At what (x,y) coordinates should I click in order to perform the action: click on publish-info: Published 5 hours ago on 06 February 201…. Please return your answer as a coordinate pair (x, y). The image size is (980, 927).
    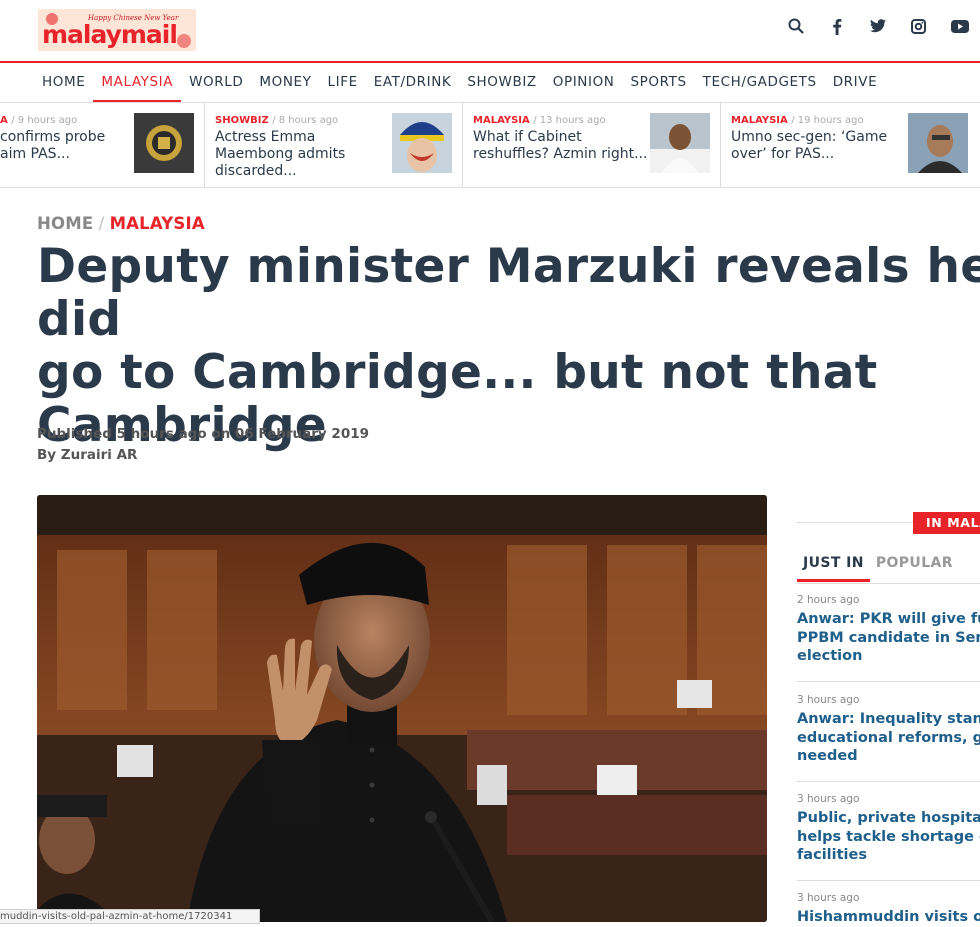
    Looking at the image, I should click on (203, 434).